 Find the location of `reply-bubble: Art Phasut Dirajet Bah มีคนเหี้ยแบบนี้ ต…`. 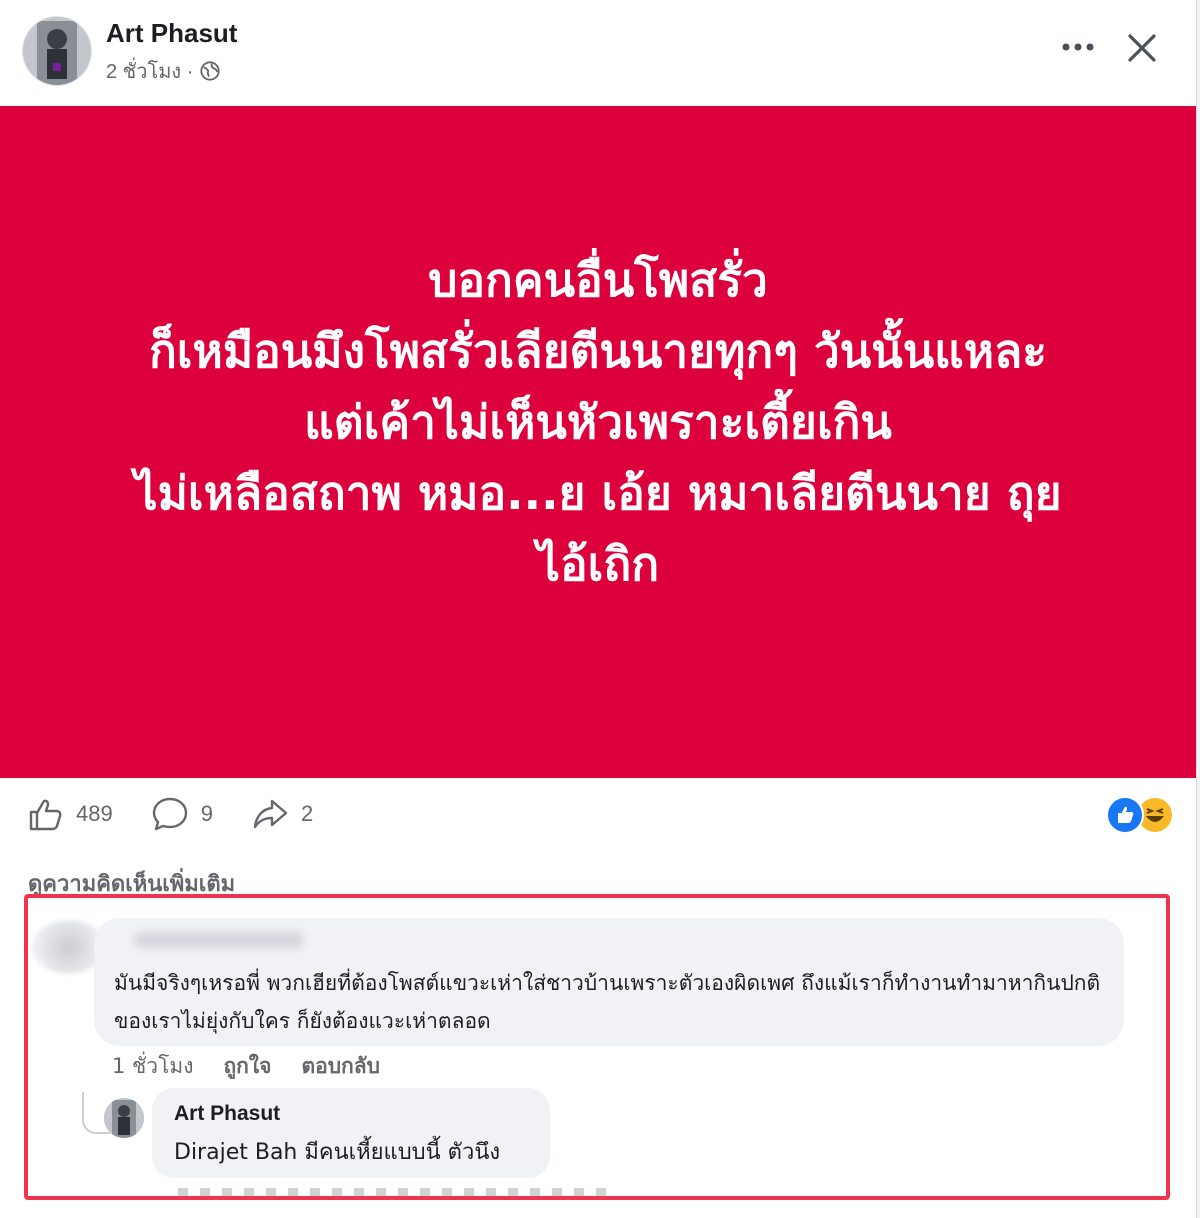

reply-bubble: Art Phasut Dirajet Bah มีคนเหี้ยแบบนี้ ต… is located at coordinates (351, 1133).